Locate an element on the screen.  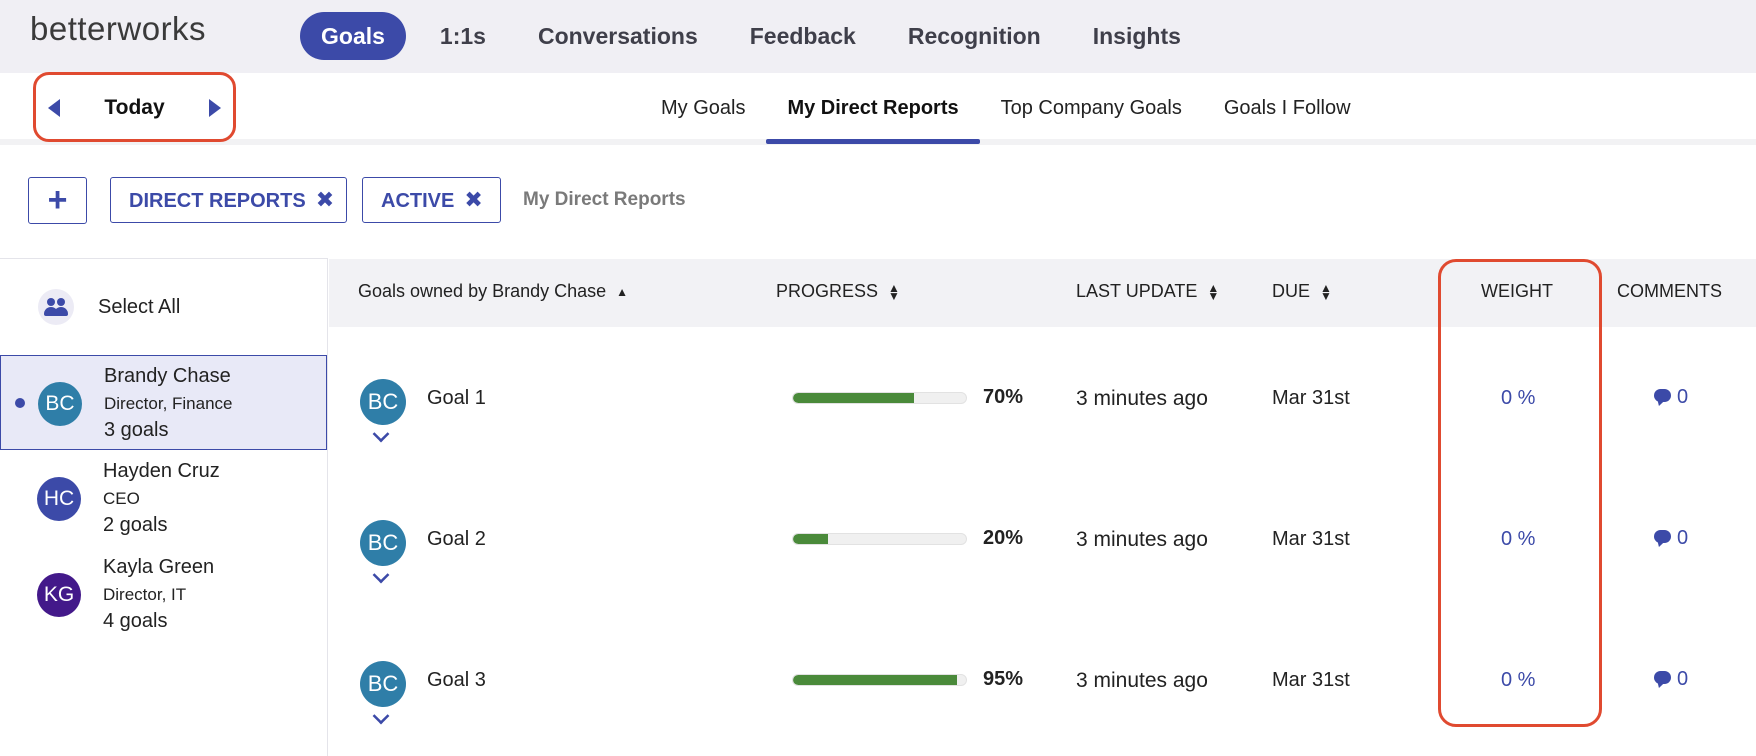
column-due: DUE ▲ ▼ is located at coordinates (1302, 291).